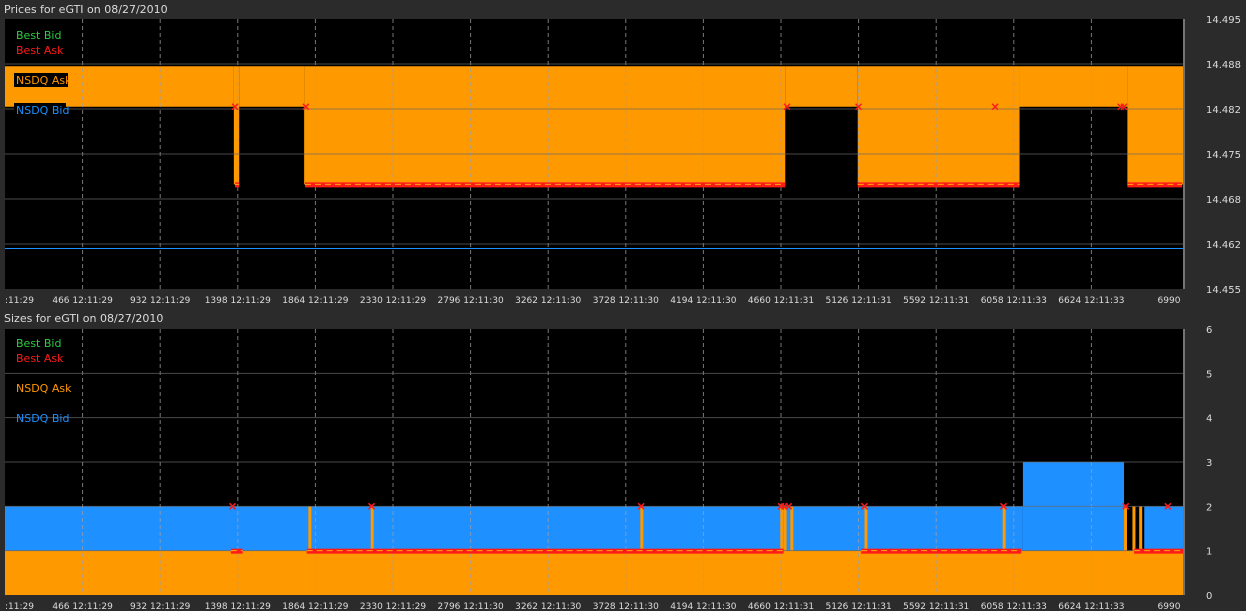  I want to click on prices-legend-best-bid: Best Bid, so click(38, 35).